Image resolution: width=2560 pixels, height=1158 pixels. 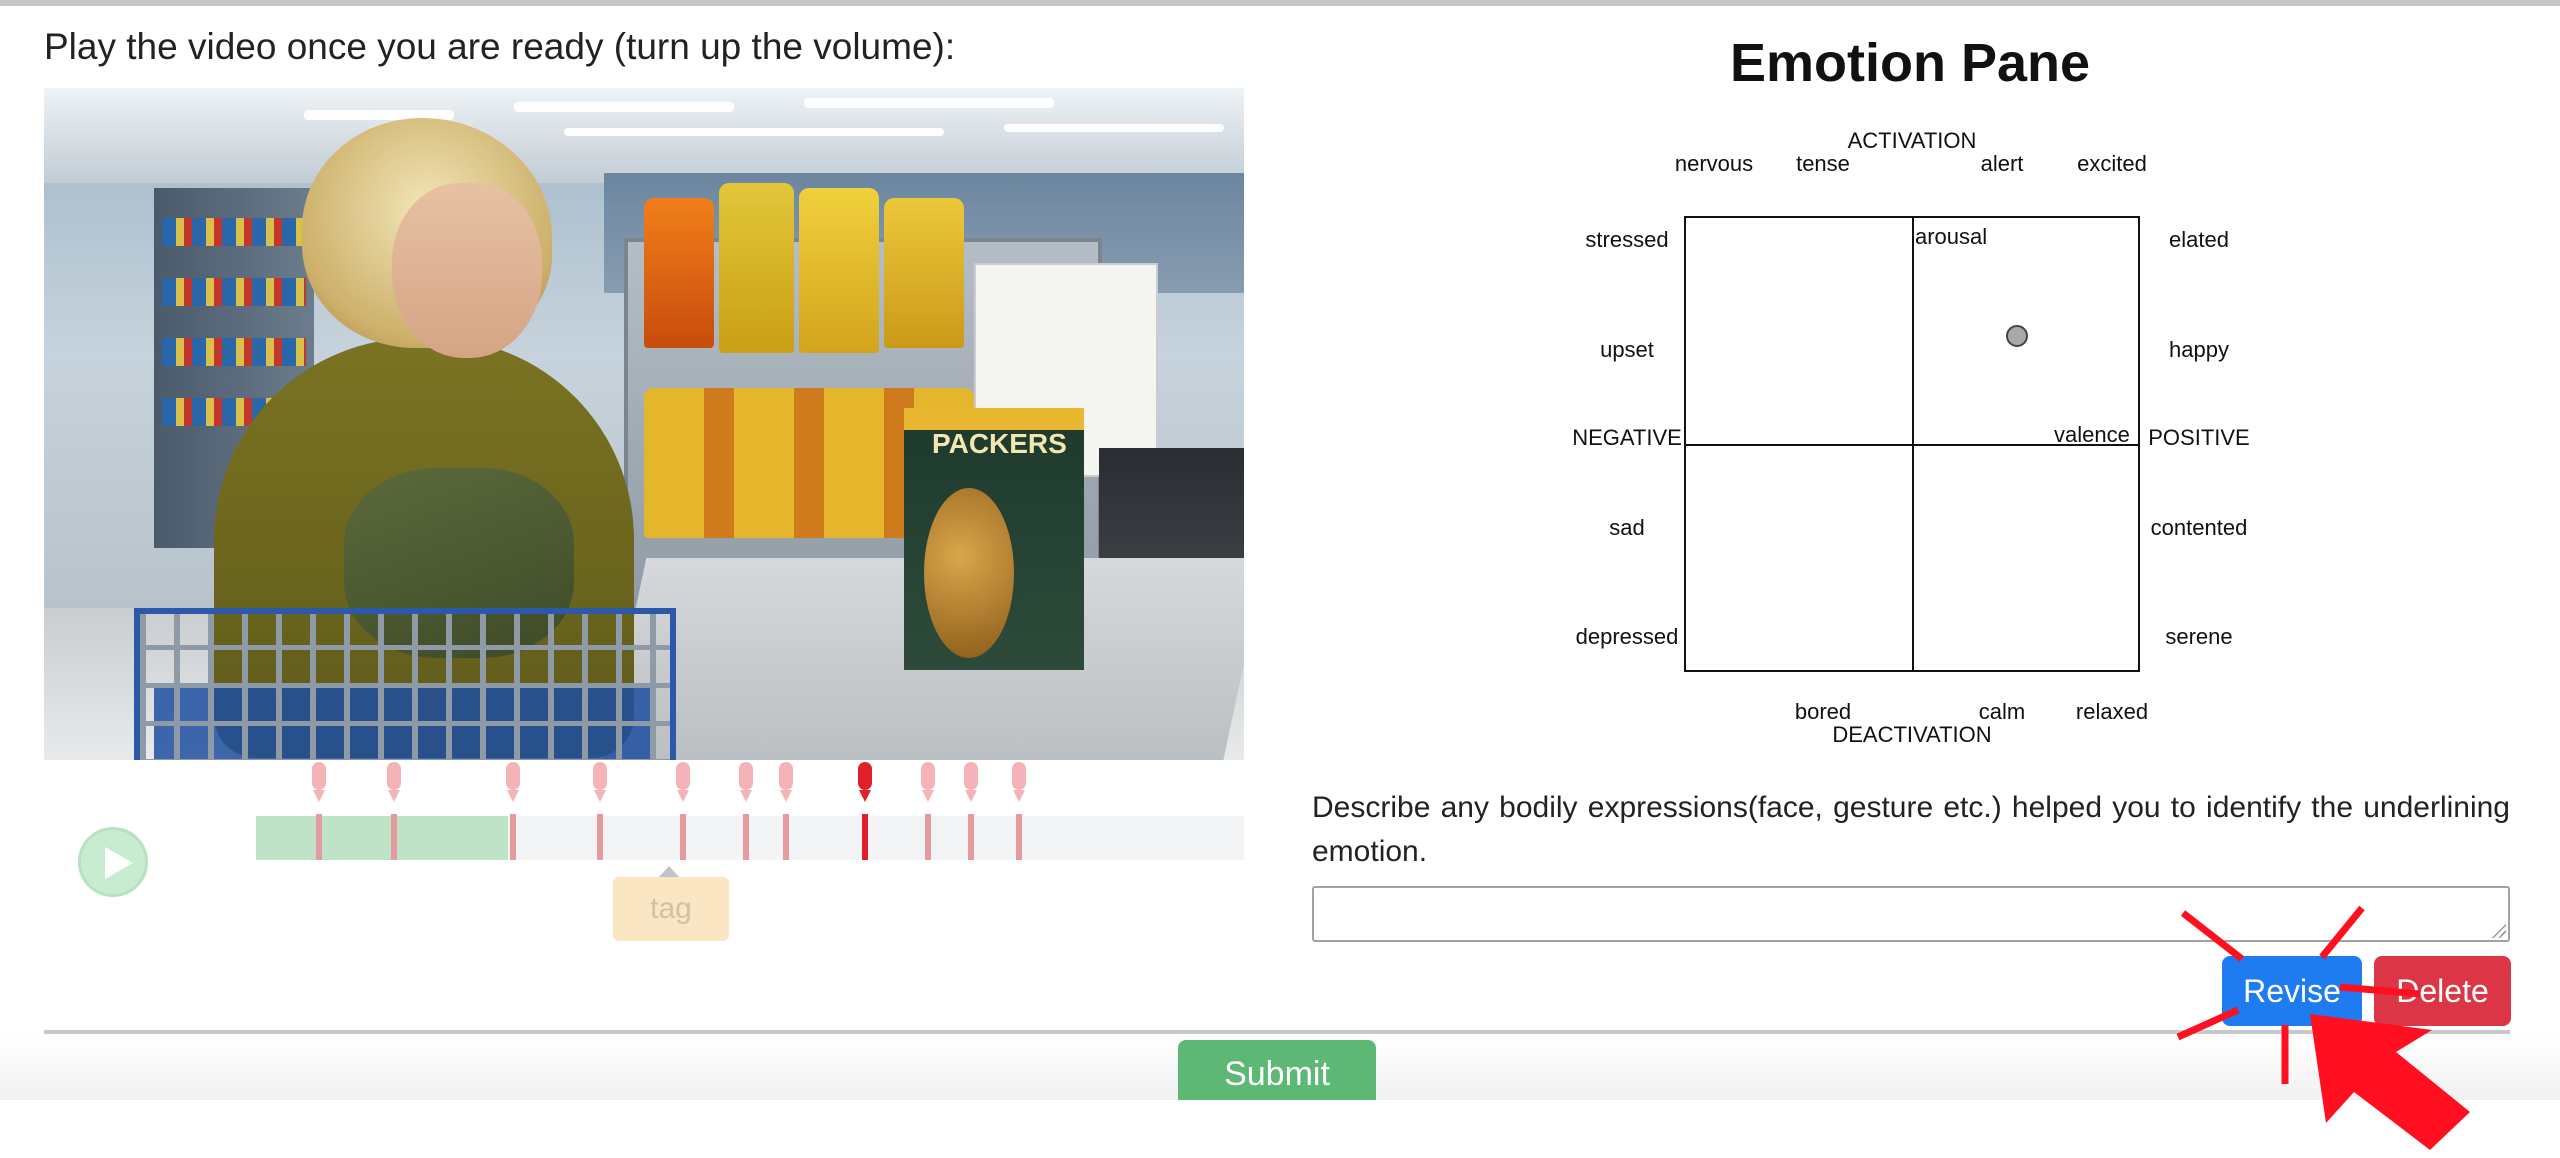 I want to click on timeline-track, so click(x=750, y=838).